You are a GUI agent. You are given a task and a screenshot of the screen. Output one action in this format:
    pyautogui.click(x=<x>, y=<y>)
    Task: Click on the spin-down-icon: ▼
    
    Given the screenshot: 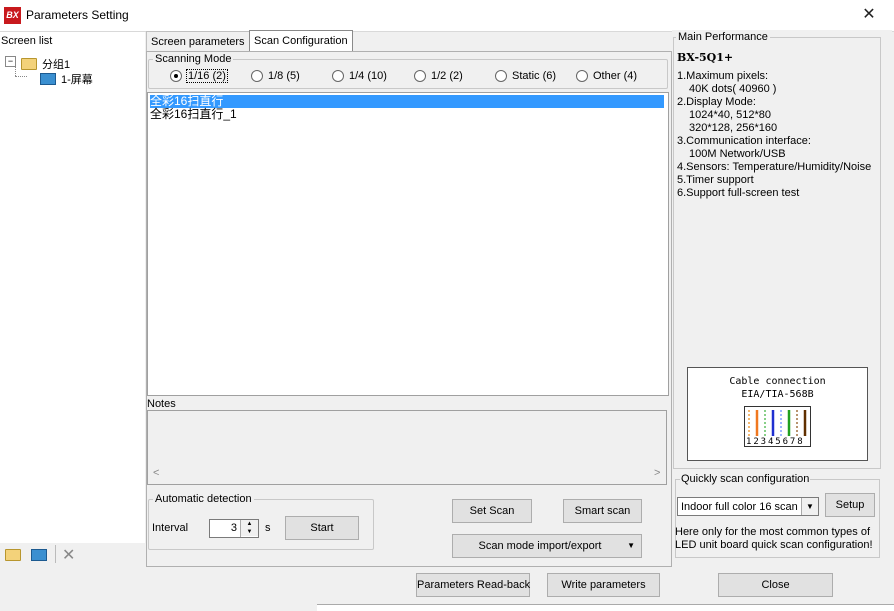 What is the action you would take?
    pyautogui.click(x=249, y=532)
    